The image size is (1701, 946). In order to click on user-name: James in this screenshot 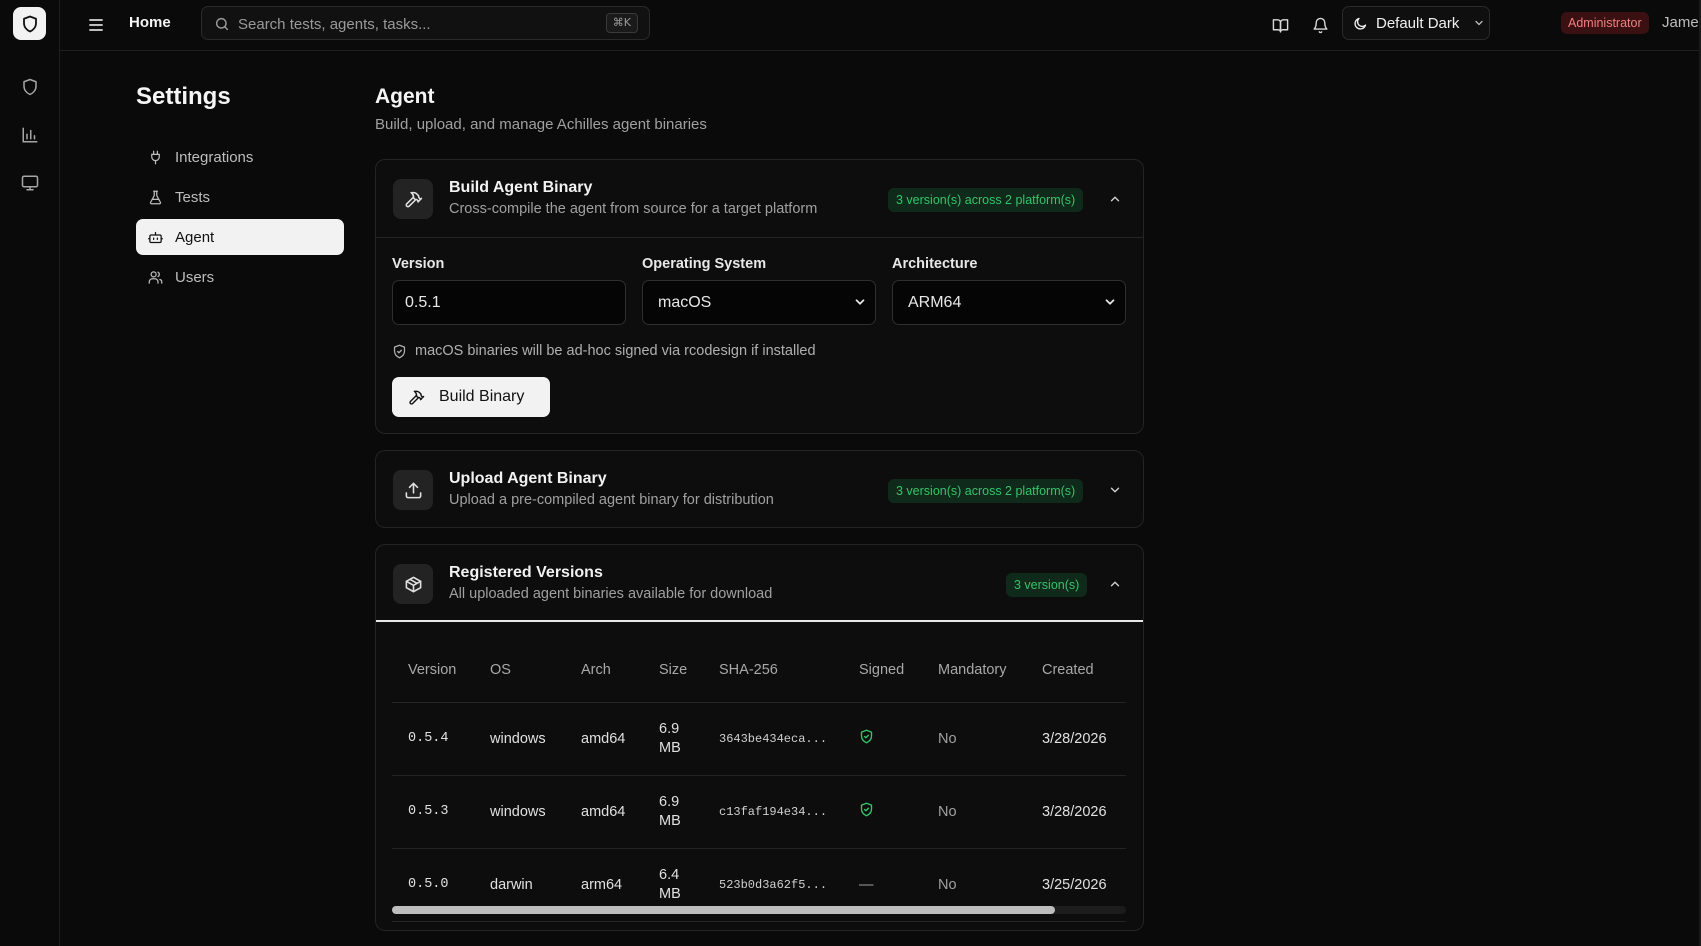, I will do `click(1681, 22)`.